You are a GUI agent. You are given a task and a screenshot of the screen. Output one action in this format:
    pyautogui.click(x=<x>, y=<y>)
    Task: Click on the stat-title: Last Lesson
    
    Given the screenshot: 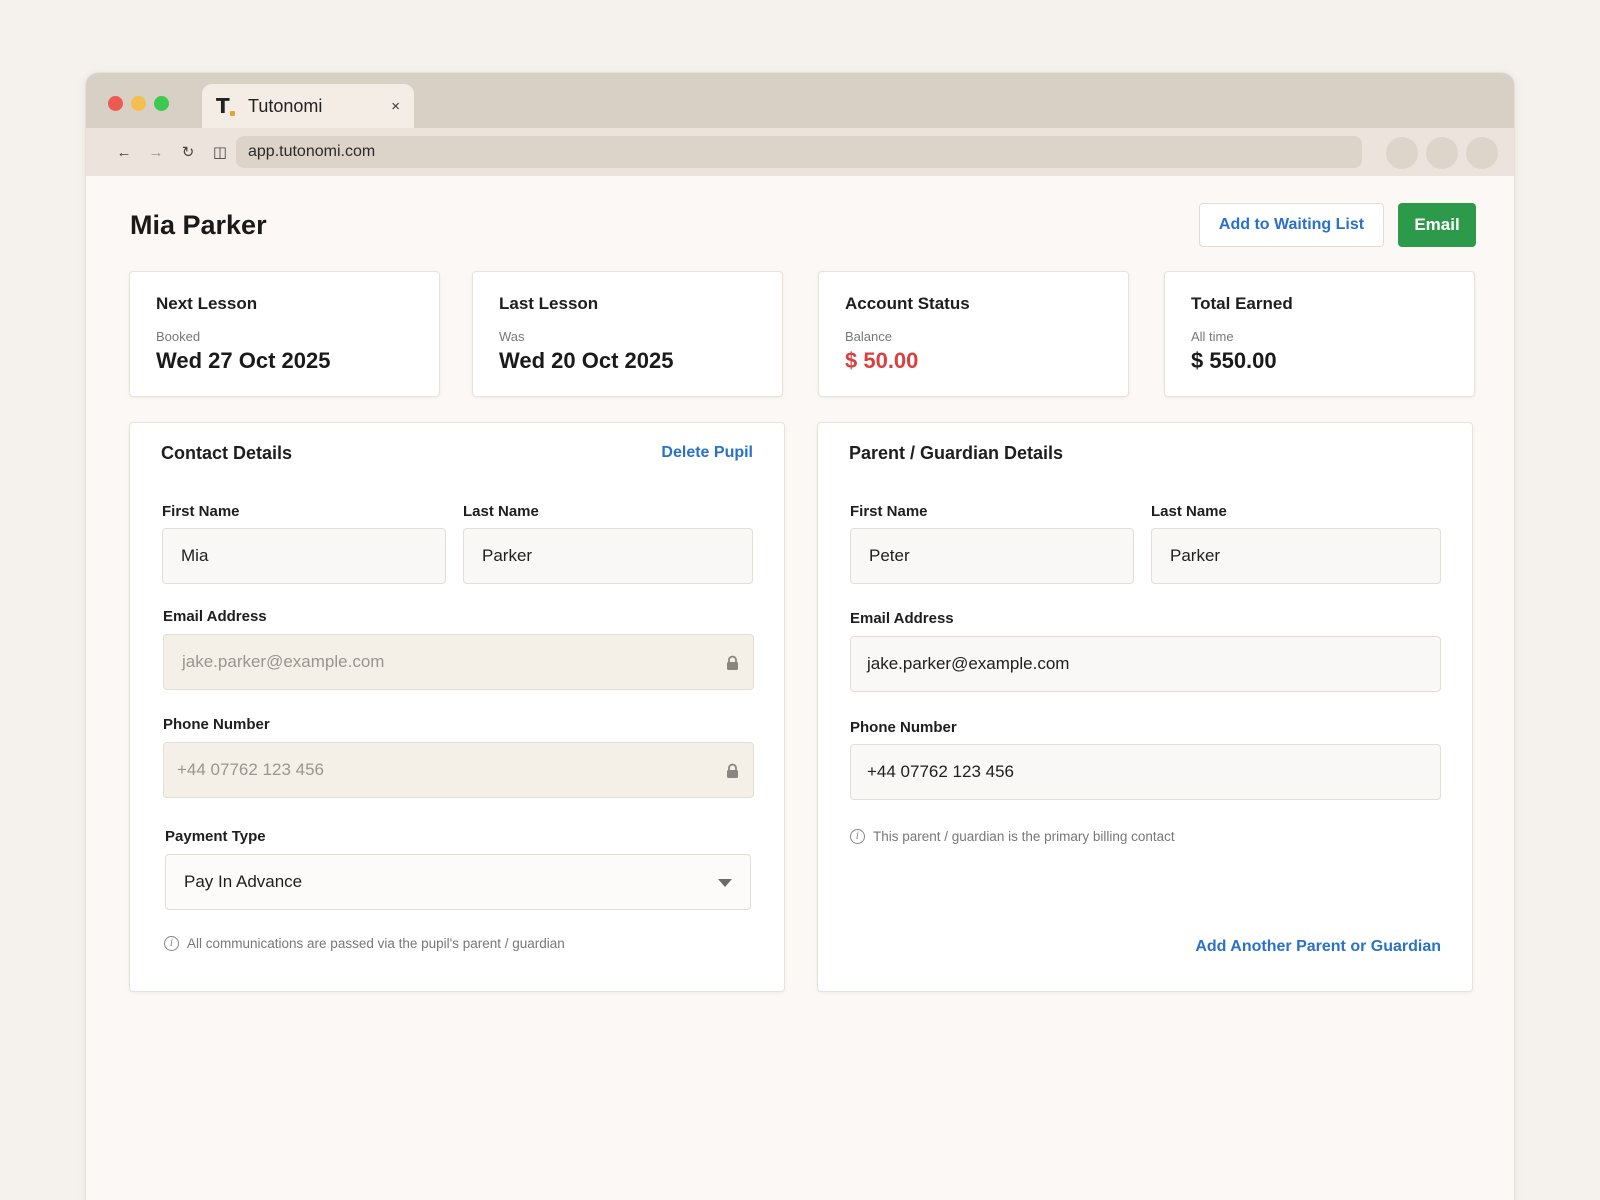 What is the action you would take?
    pyautogui.click(x=549, y=303)
    